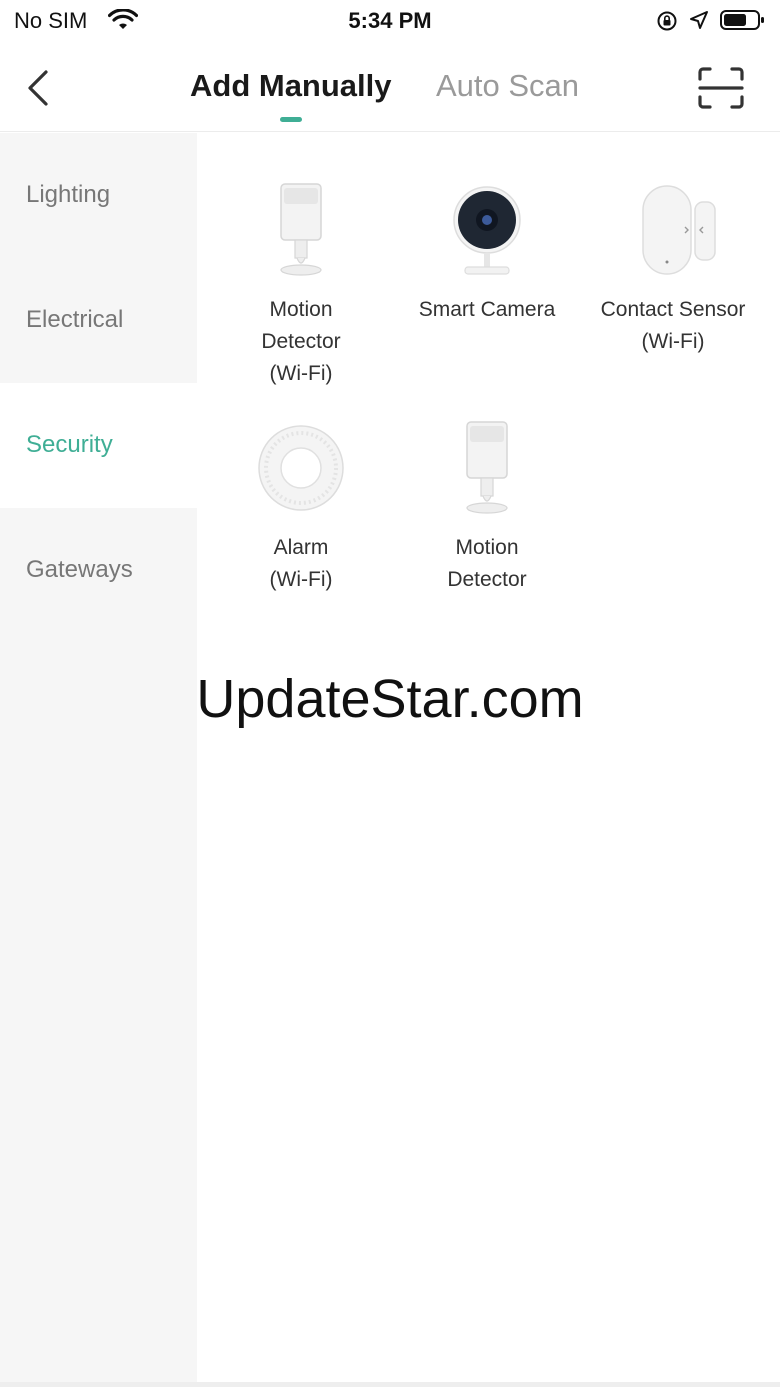 The height and width of the screenshot is (1387, 780). I want to click on chevron-left-icon, so click(39, 88).